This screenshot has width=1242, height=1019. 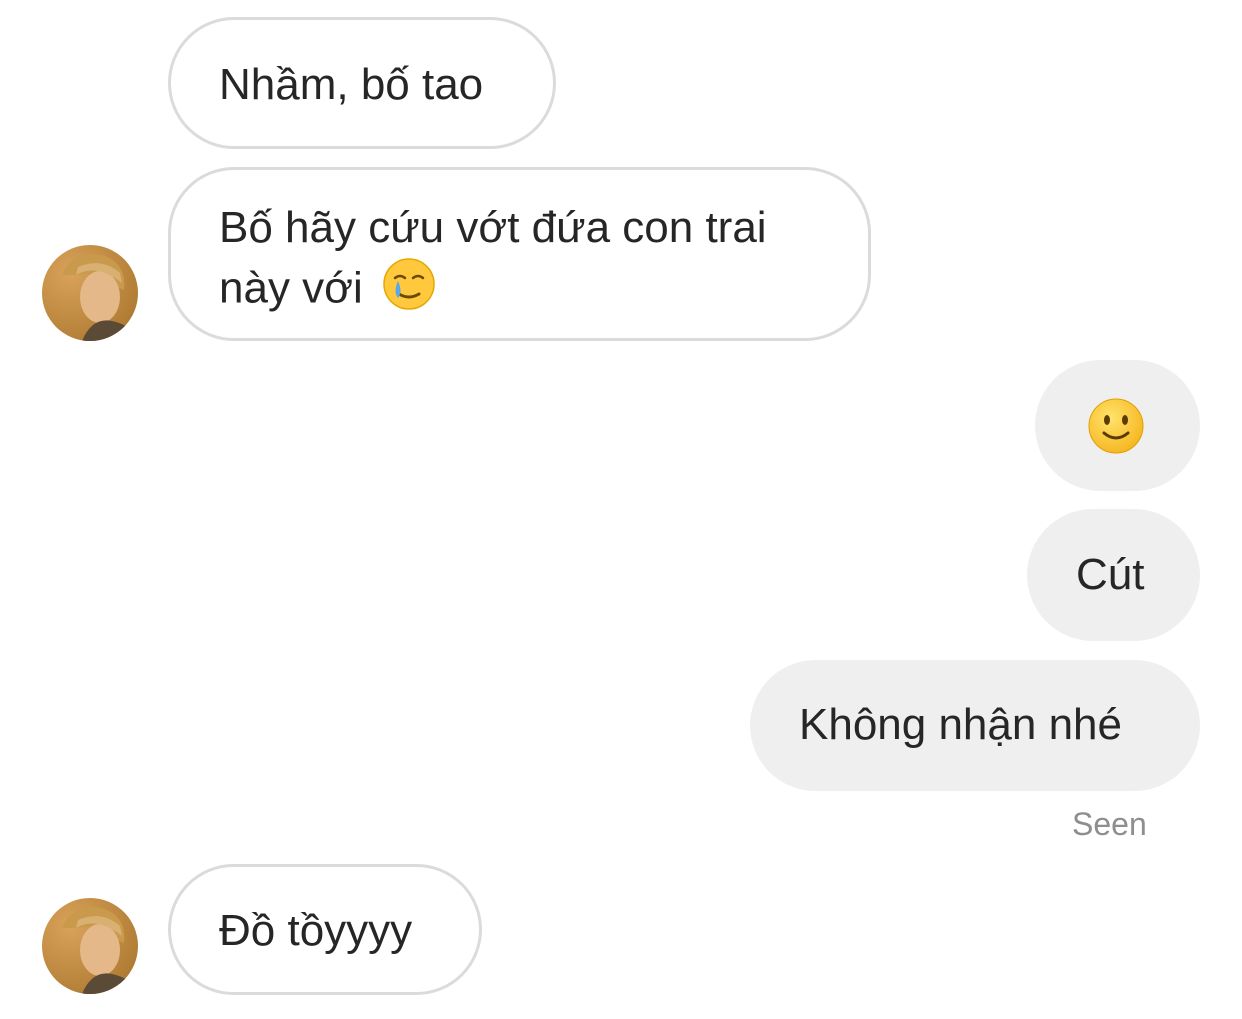 I want to click on message-text-line: này với, so click(x=543, y=291).